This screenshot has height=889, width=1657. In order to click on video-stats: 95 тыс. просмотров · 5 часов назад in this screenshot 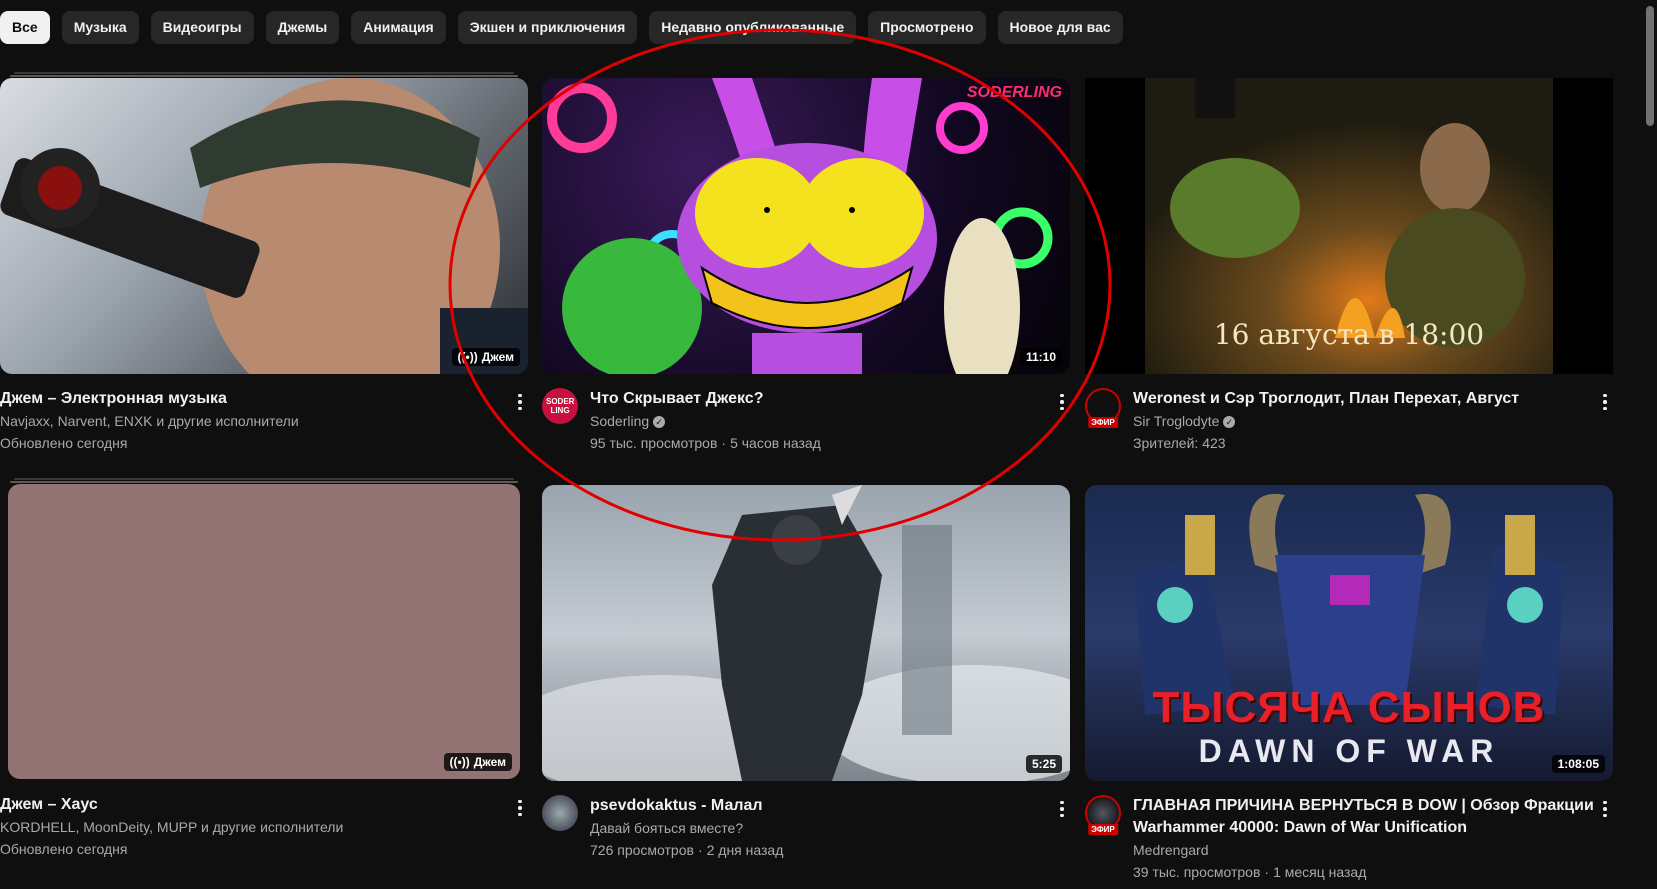, I will do `click(705, 443)`.